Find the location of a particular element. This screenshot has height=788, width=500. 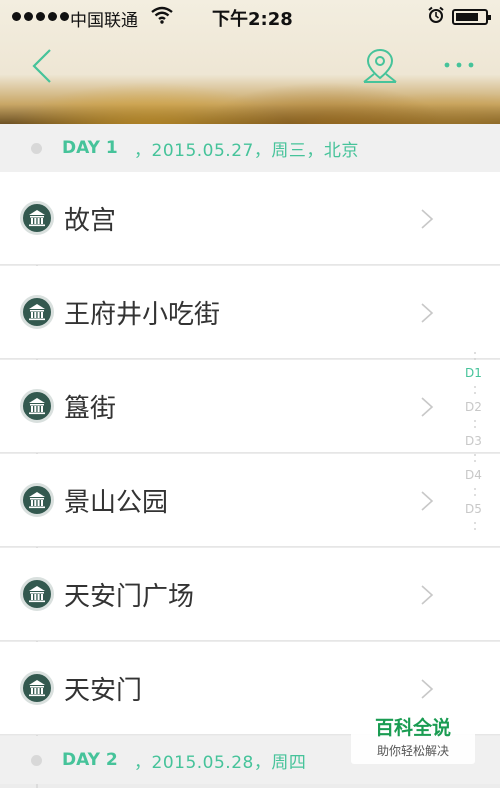

carrier-name: 中国联通 is located at coordinates (104, 21).